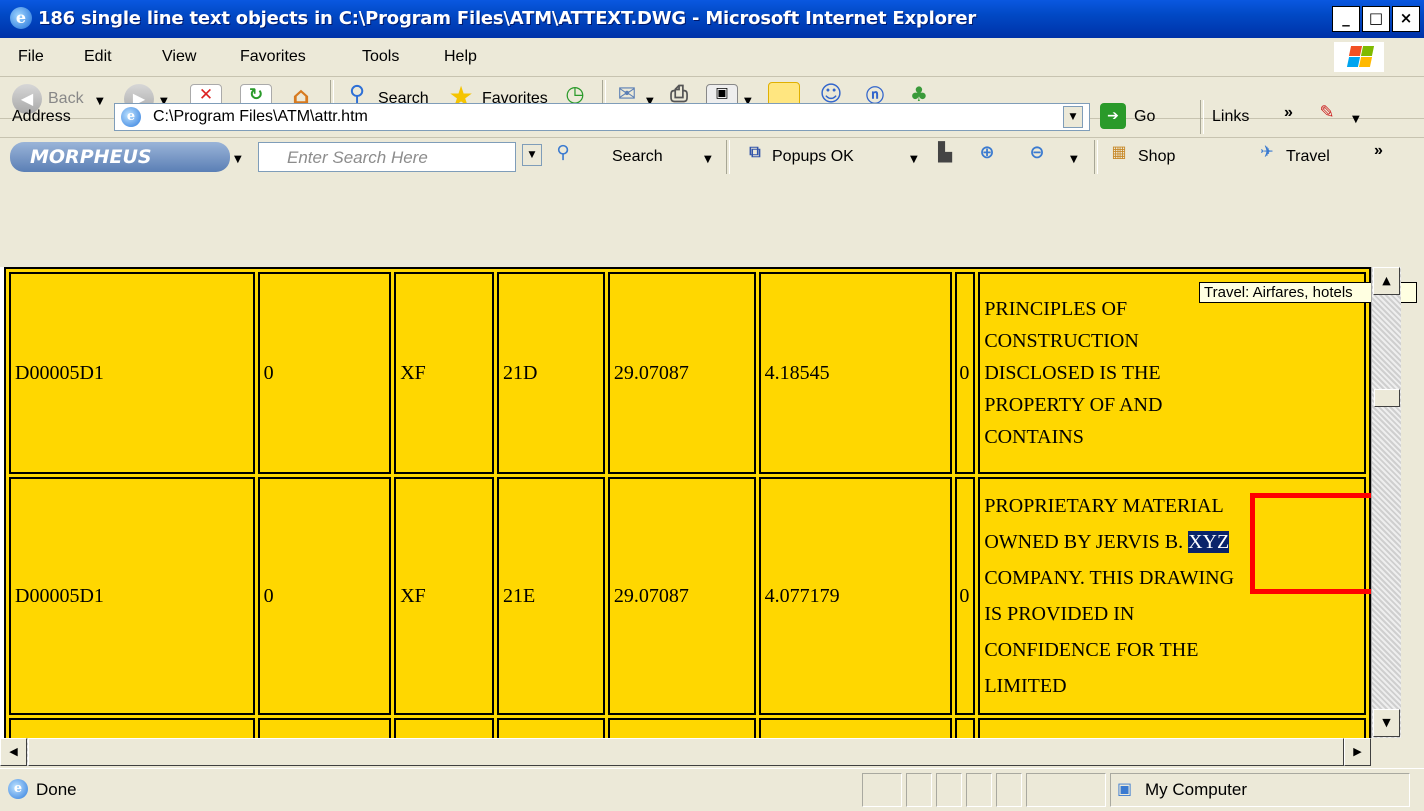 This screenshot has height=811, width=1424. Describe the element at coordinates (1386, 502) in the screenshot. I see `vertical-scrollbar: ▲ ▼` at that location.